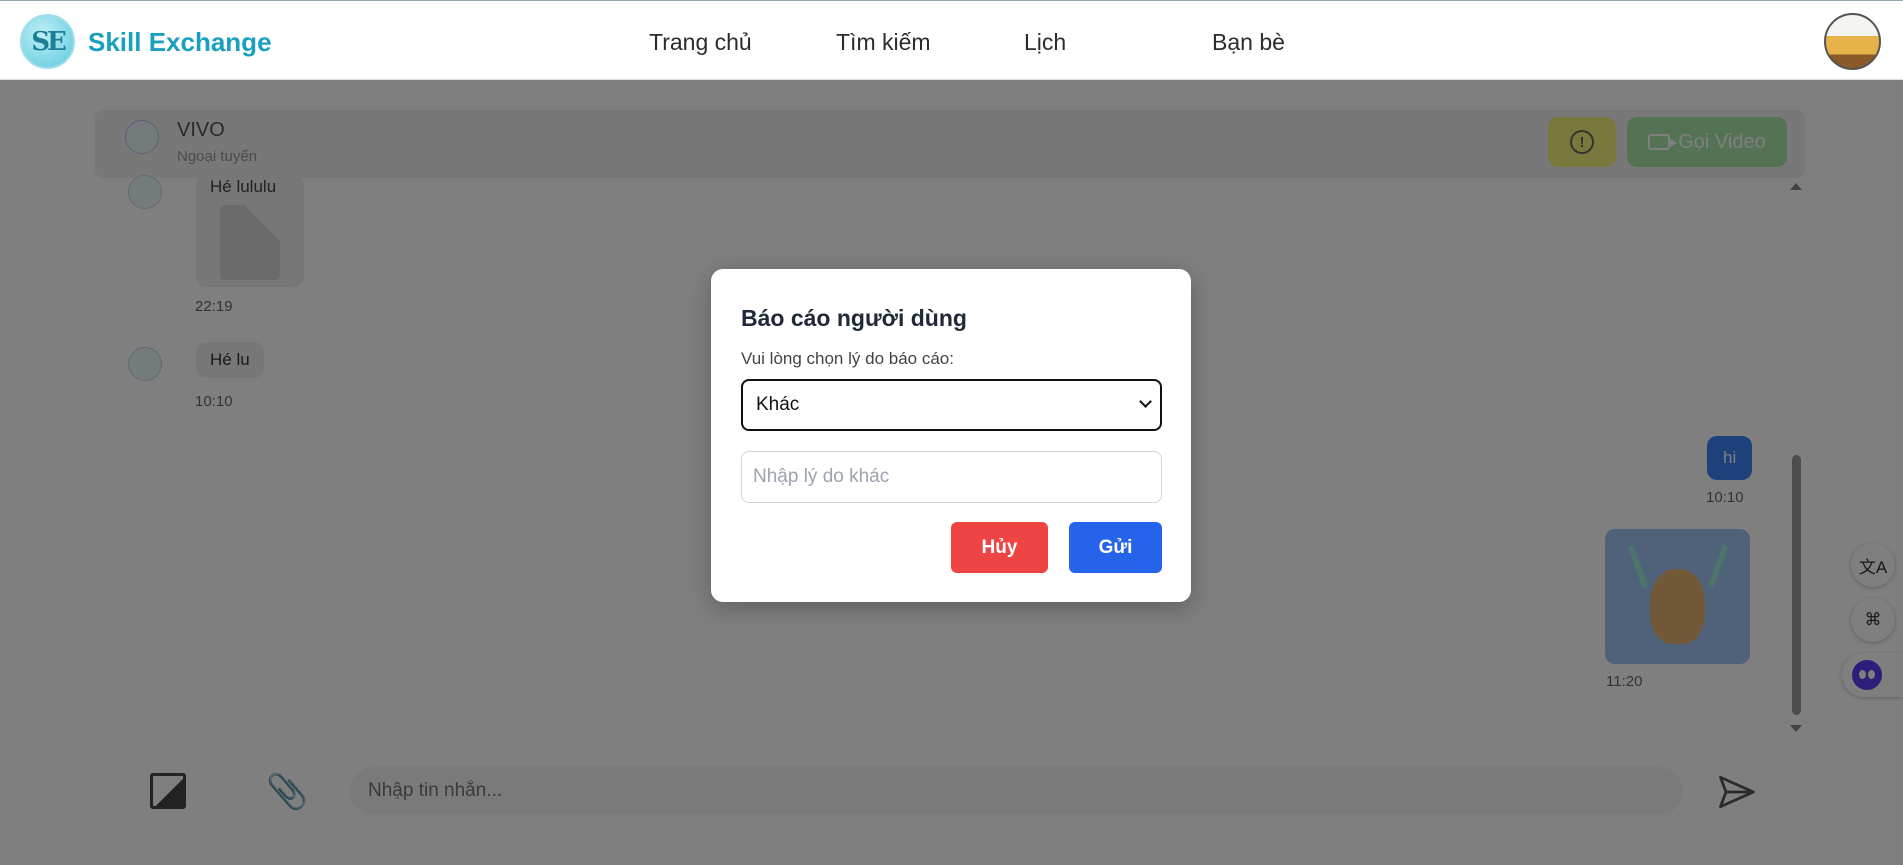  What do you see at coordinates (1248, 42) in the screenshot?
I see `nav-friends: Bạn bè` at bounding box center [1248, 42].